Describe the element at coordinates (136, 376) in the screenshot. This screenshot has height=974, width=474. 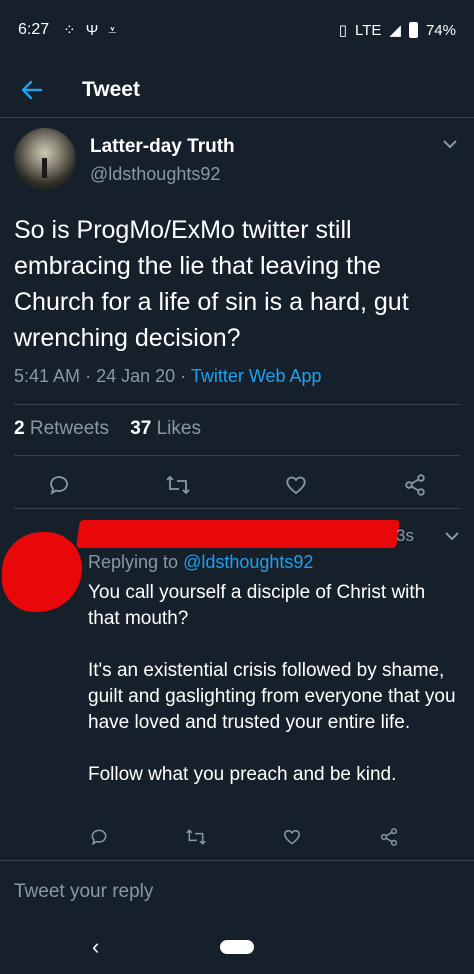
I see `tweet-date: 24 Jan 20` at that location.